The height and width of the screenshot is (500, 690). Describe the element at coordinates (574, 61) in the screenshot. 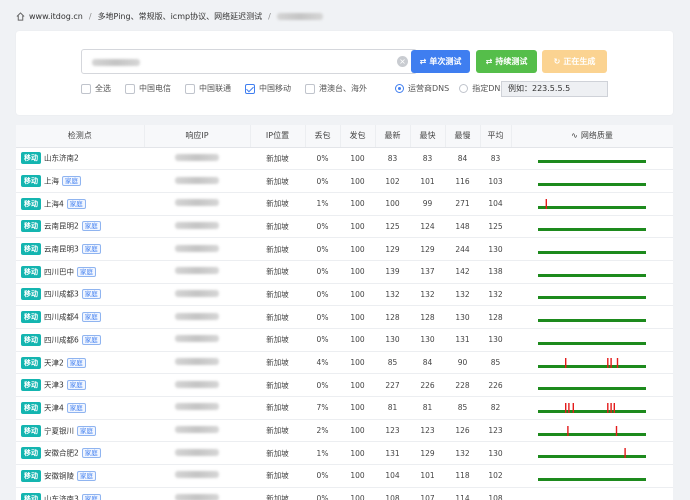

I see `generating-button: ↻ 正在生成` at that location.